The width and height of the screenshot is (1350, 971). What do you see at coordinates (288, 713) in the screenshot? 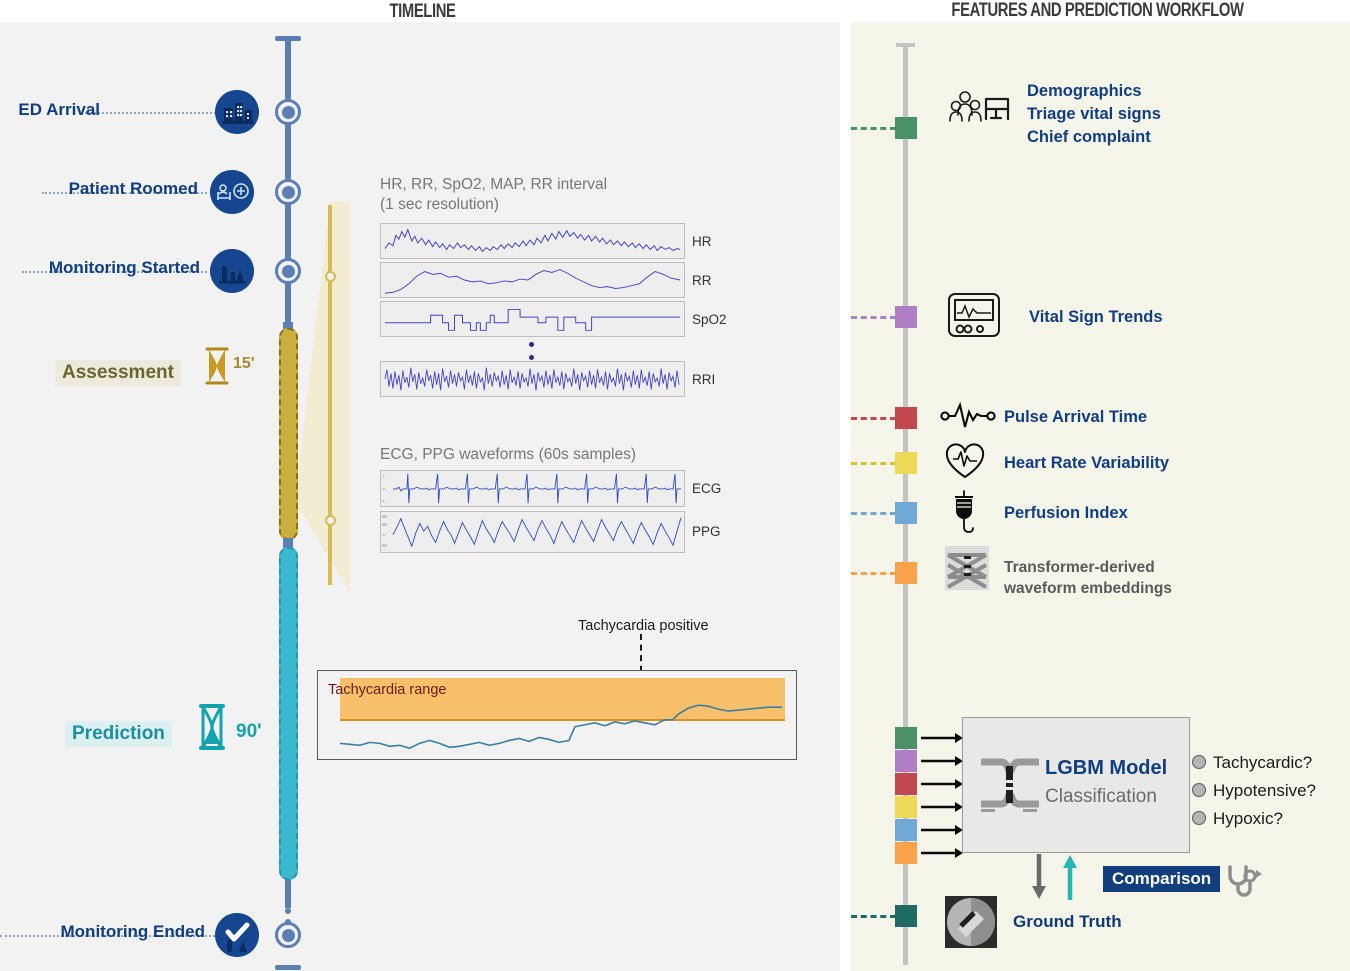
I see `prediction-phase-bar` at bounding box center [288, 713].